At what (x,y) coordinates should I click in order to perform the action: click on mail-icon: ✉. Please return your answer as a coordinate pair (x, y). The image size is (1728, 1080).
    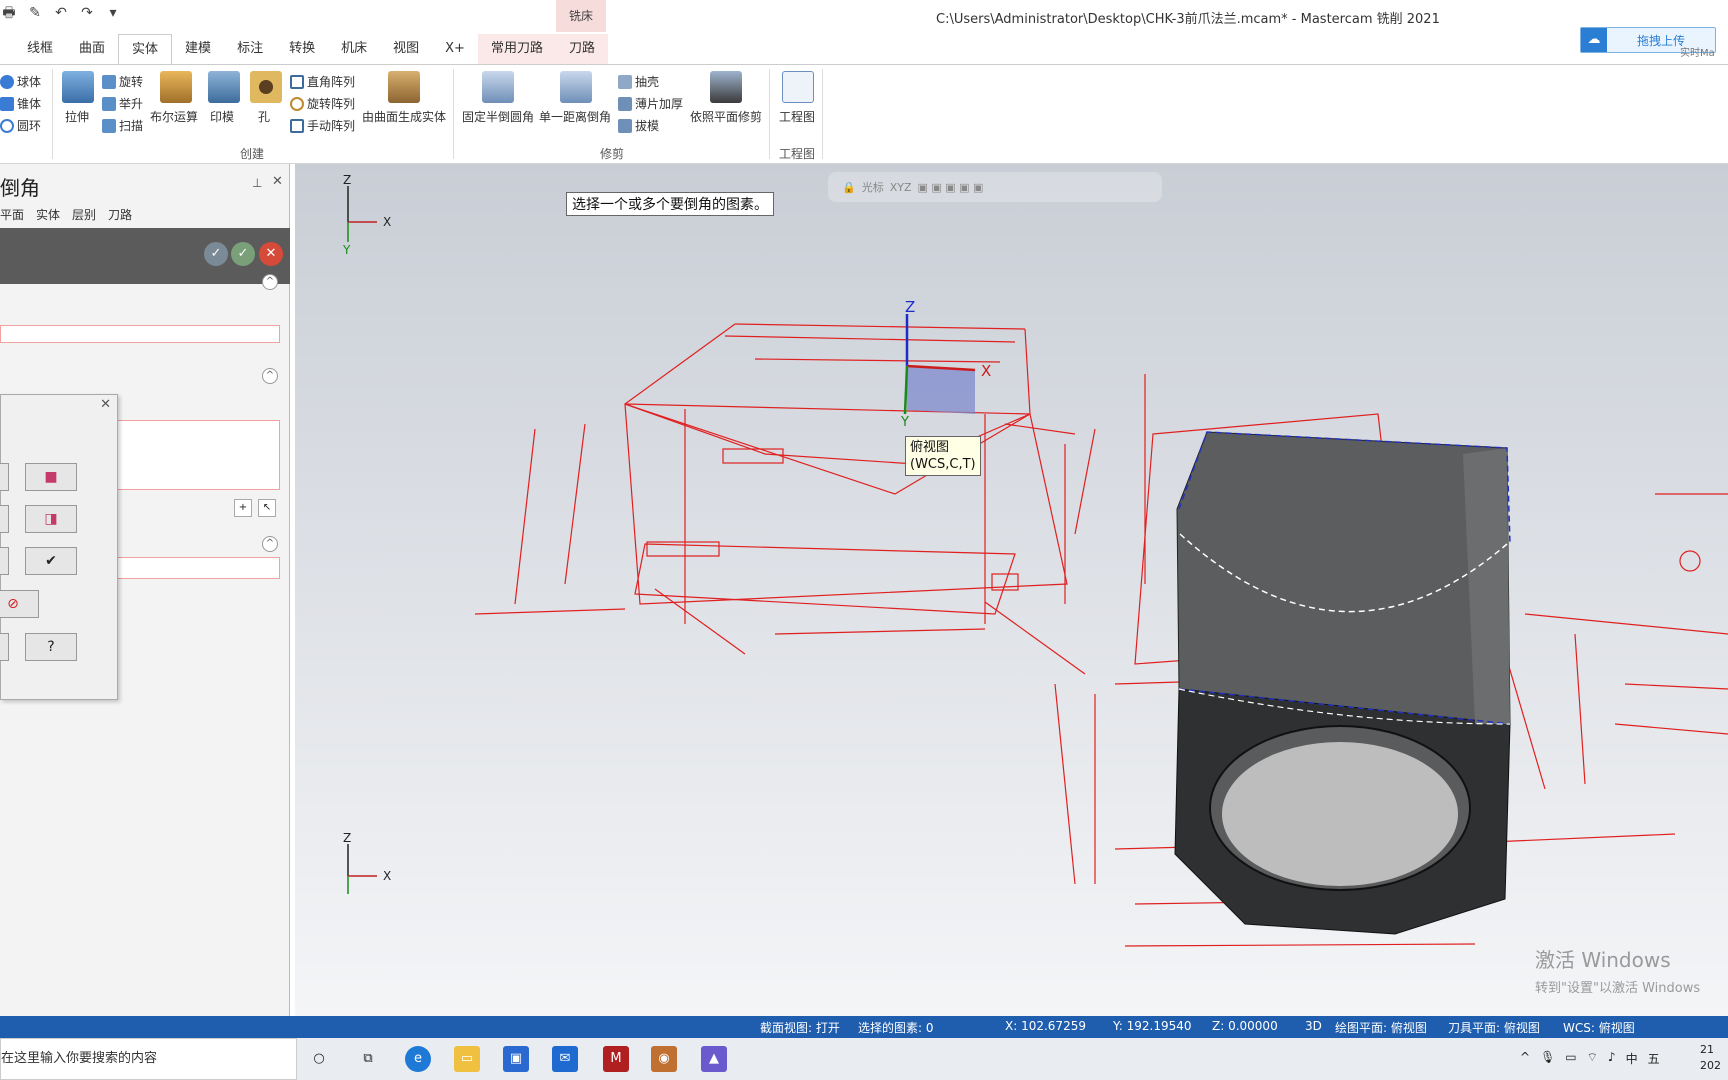
    Looking at the image, I should click on (565, 1059).